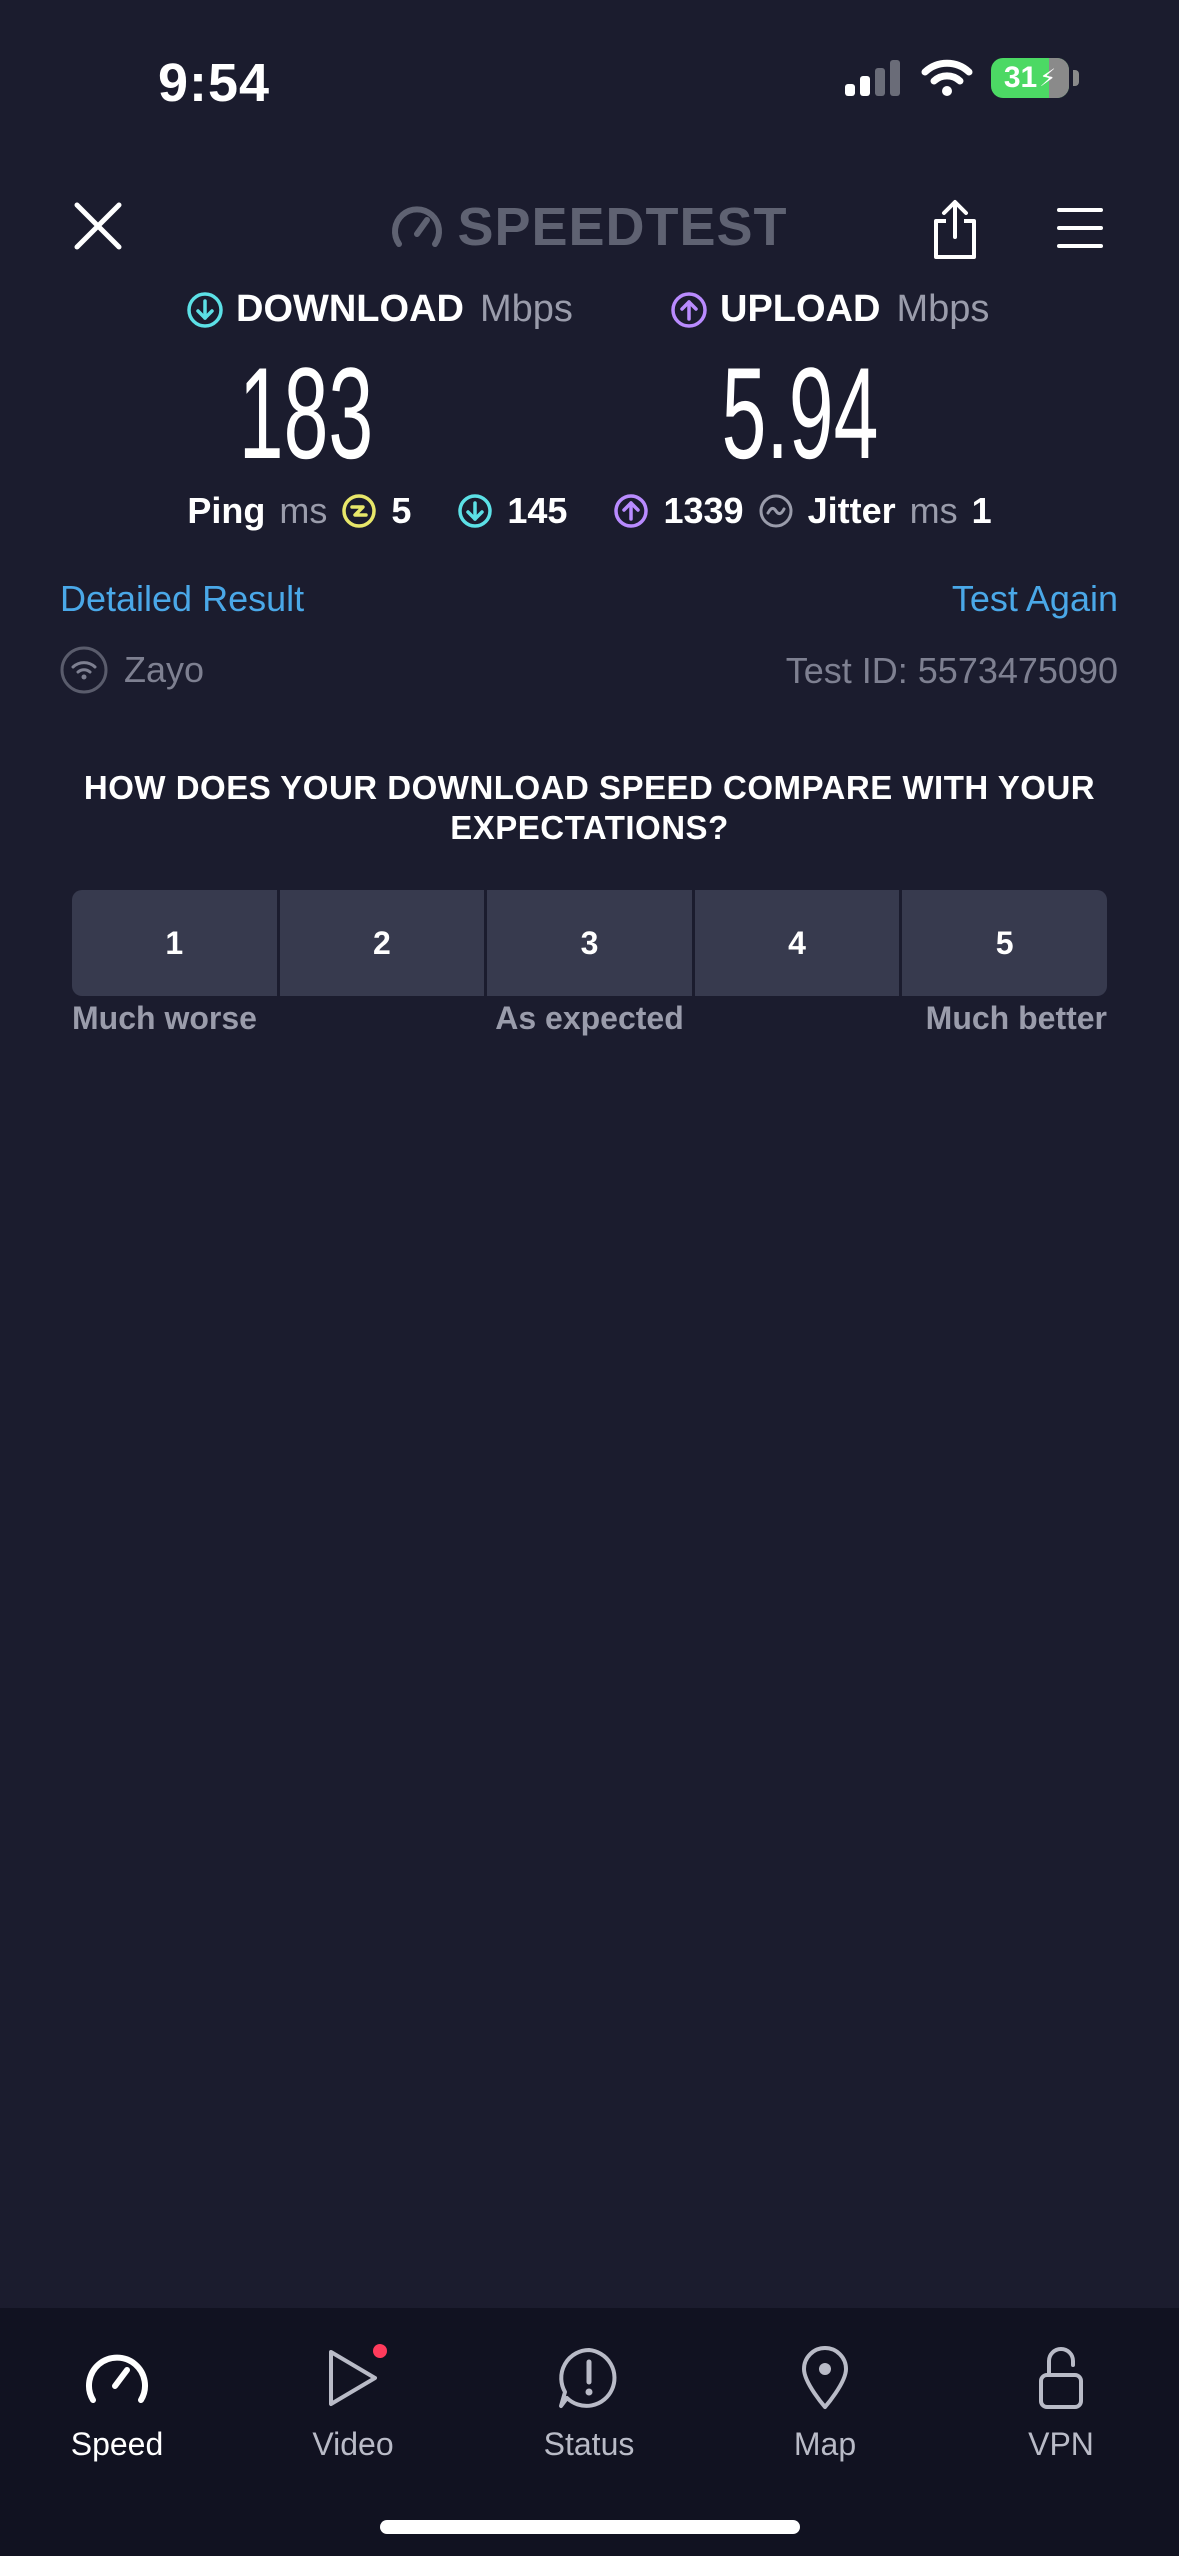 The width and height of the screenshot is (1179, 2556). I want to click on tab-bar: Speed Video Status Map VPN, so click(589, 2432).